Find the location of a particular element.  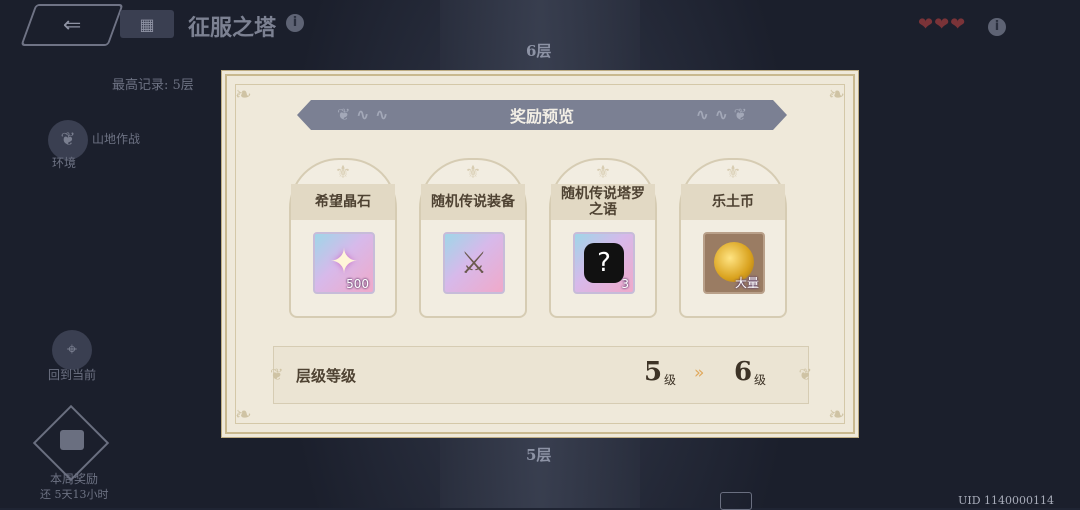

menu-button: ▦ is located at coordinates (147, 24).